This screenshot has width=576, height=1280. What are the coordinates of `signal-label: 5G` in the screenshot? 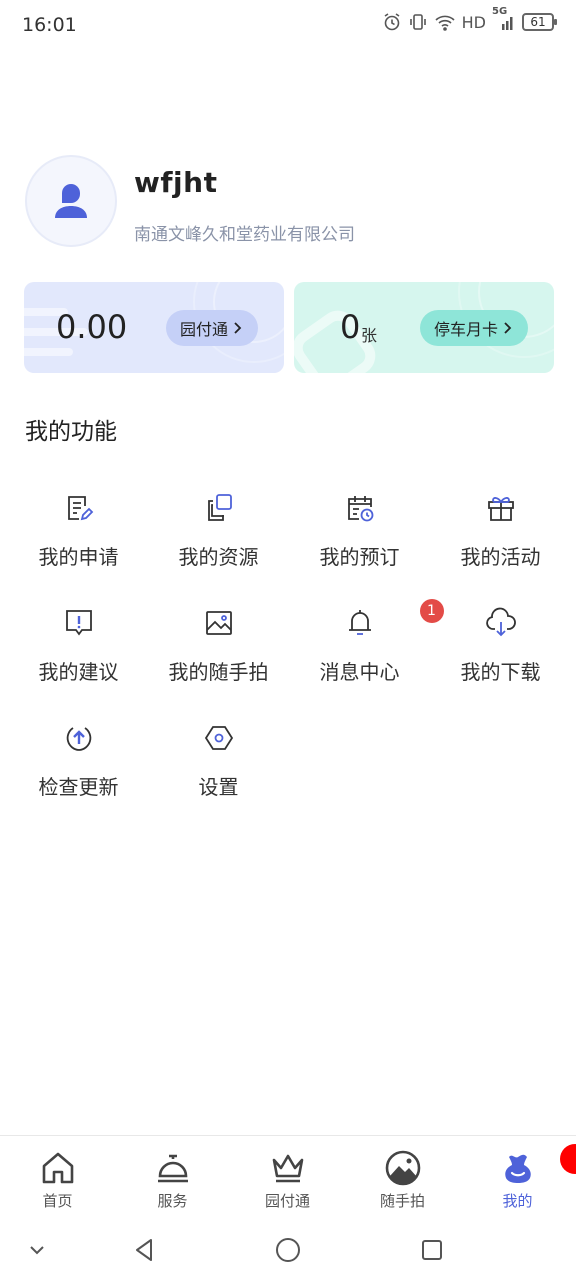 It's located at (500, 11).